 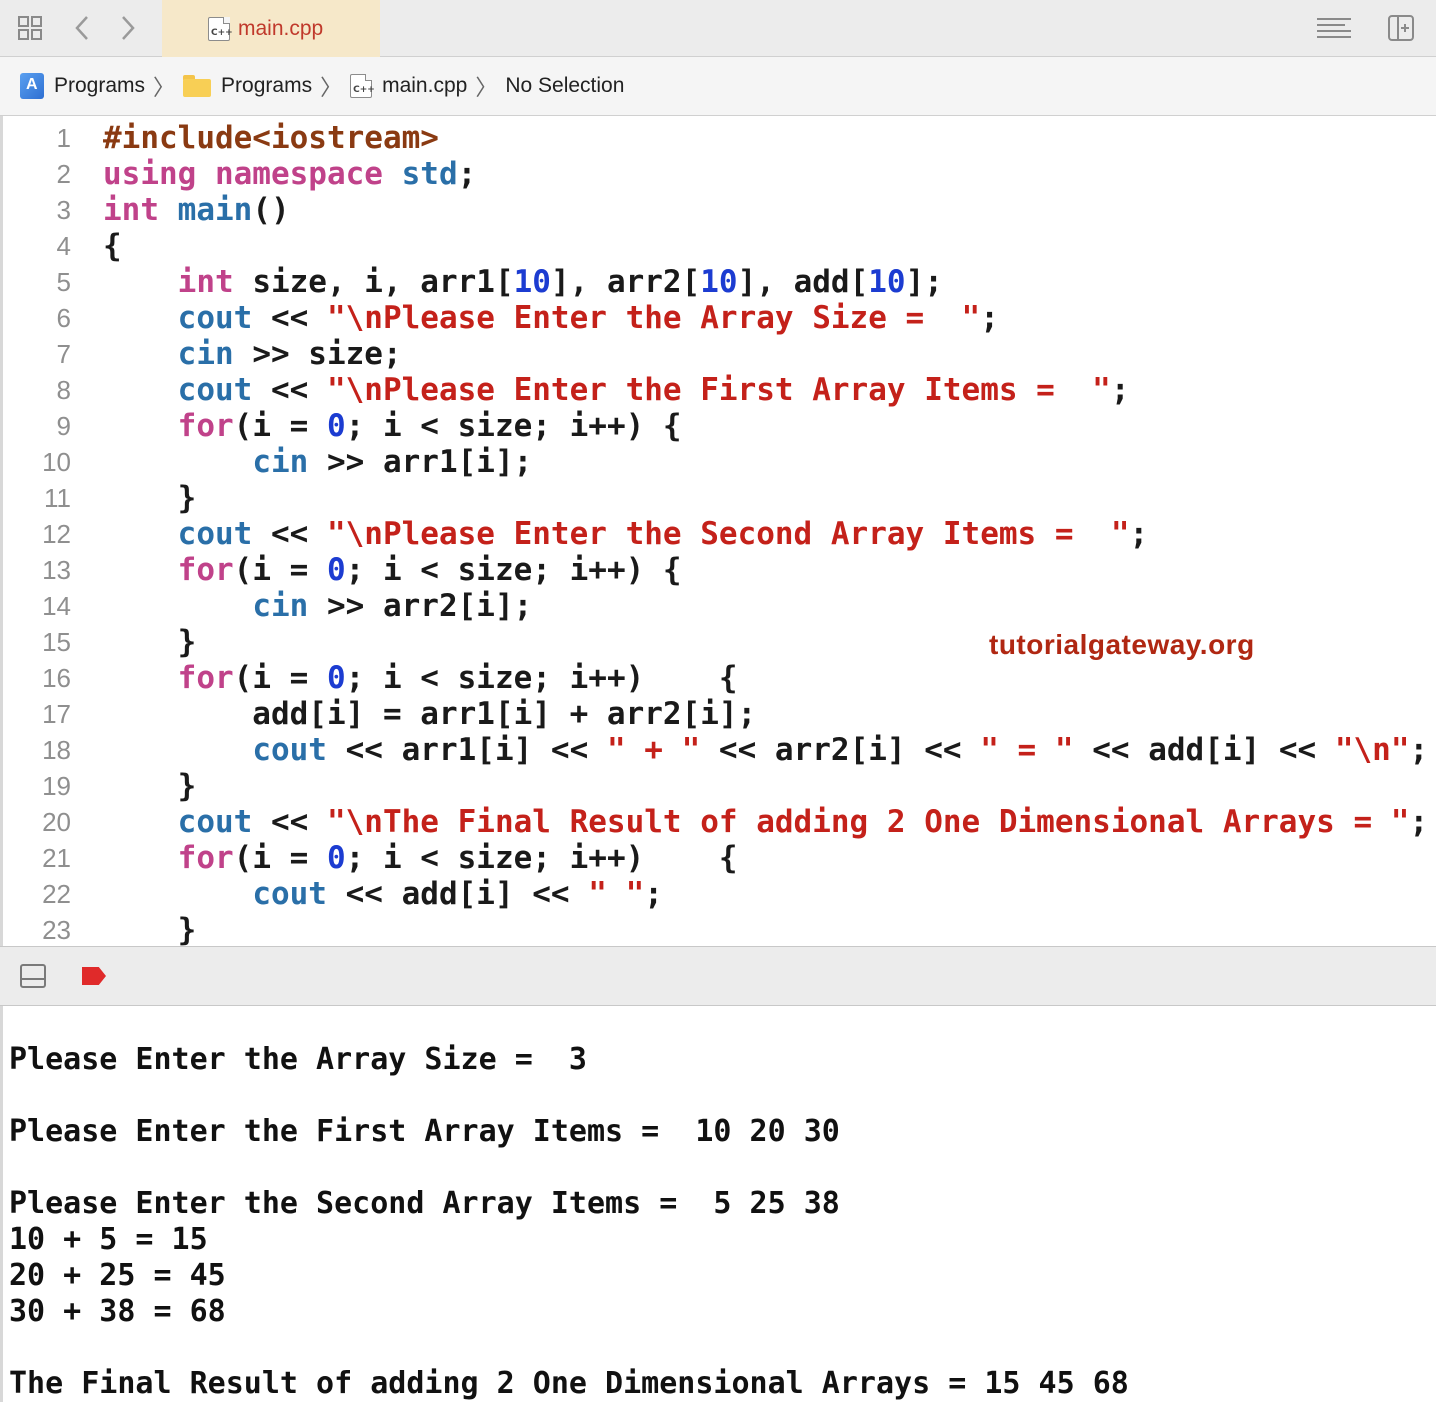 I want to click on code-token: >> size;, so click(x=317, y=354).